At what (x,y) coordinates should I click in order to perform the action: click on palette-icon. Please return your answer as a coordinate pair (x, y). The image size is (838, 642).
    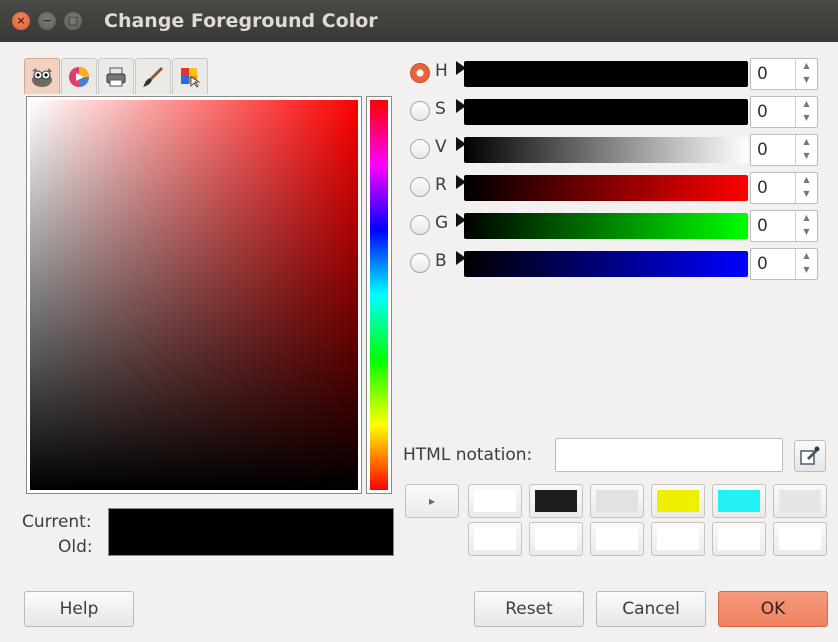
    Looking at the image, I should click on (191, 77).